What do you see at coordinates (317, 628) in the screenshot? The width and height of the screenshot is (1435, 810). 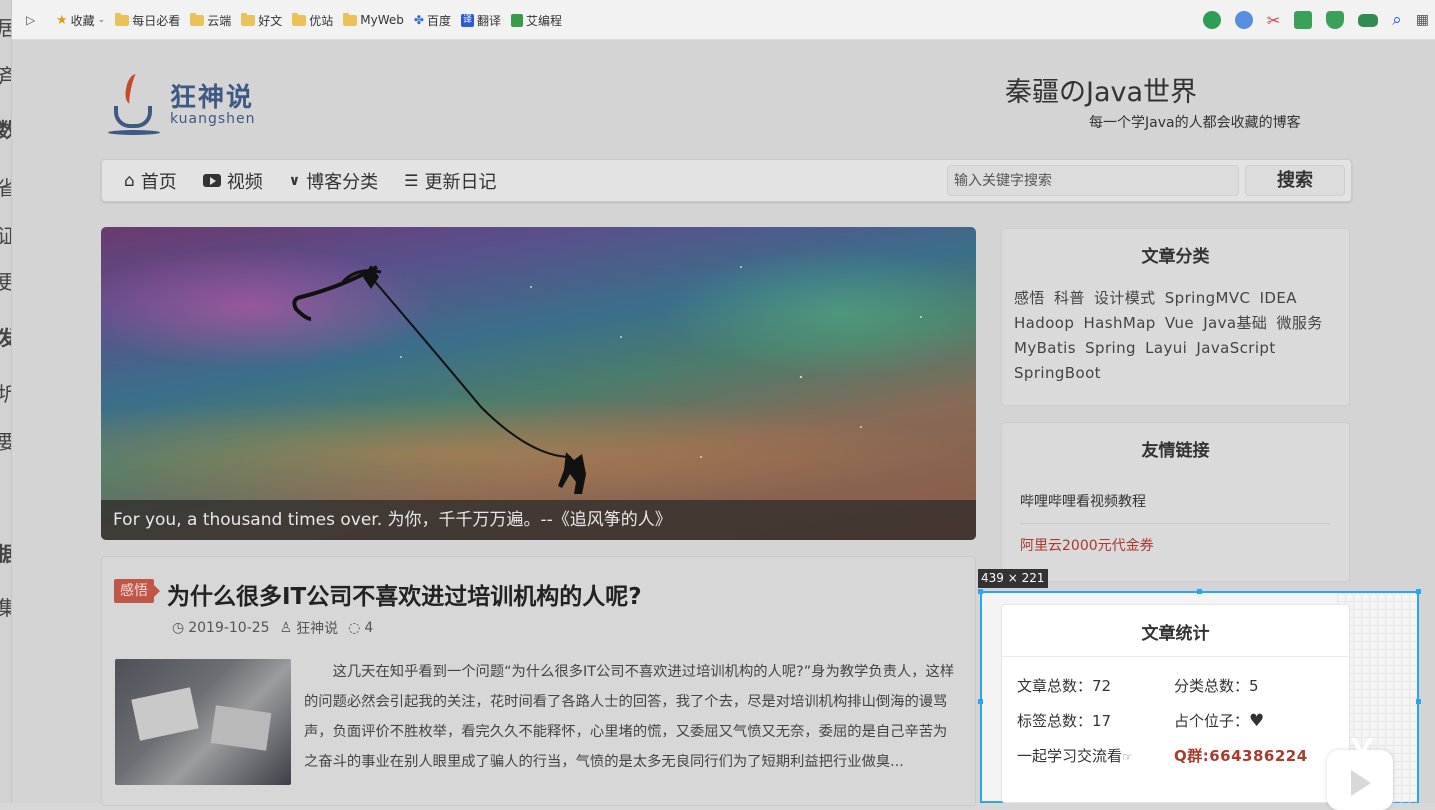 I see `article-author: 狂神说` at bounding box center [317, 628].